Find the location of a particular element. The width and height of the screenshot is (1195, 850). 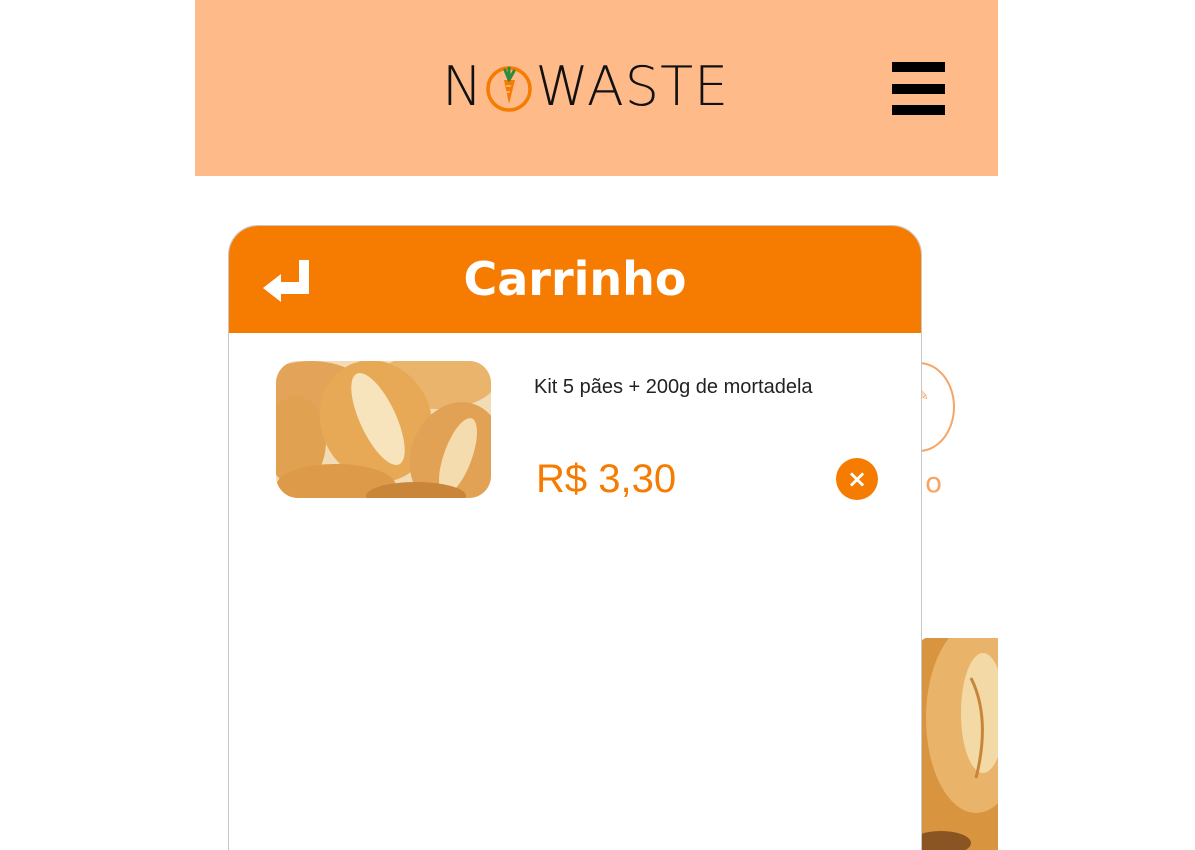

bread-rolls-photo is located at coordinates (383, 429).